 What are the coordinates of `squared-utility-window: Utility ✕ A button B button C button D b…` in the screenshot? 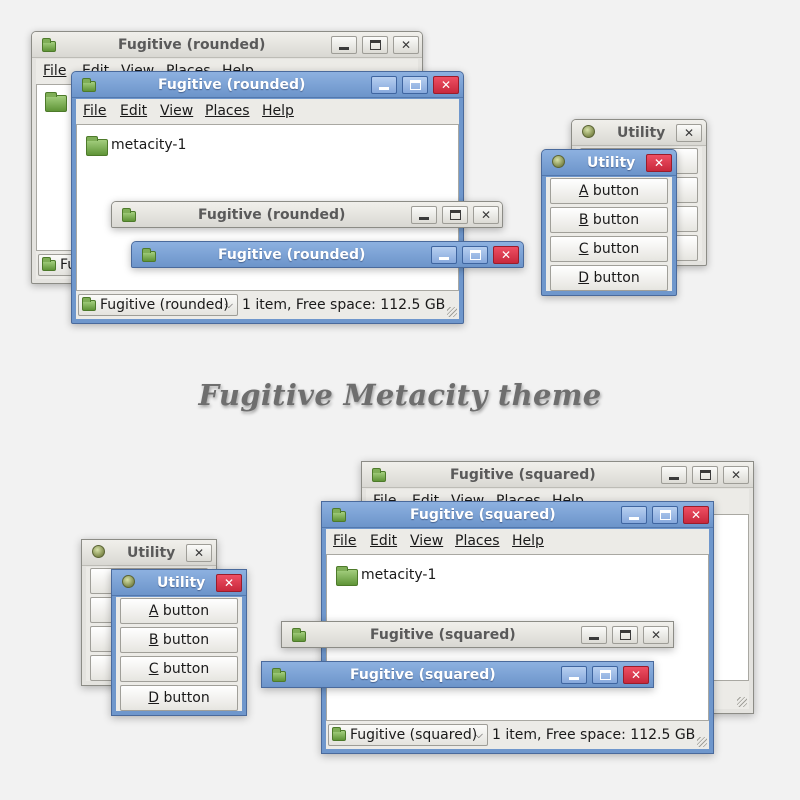 It's located at (179, 642).